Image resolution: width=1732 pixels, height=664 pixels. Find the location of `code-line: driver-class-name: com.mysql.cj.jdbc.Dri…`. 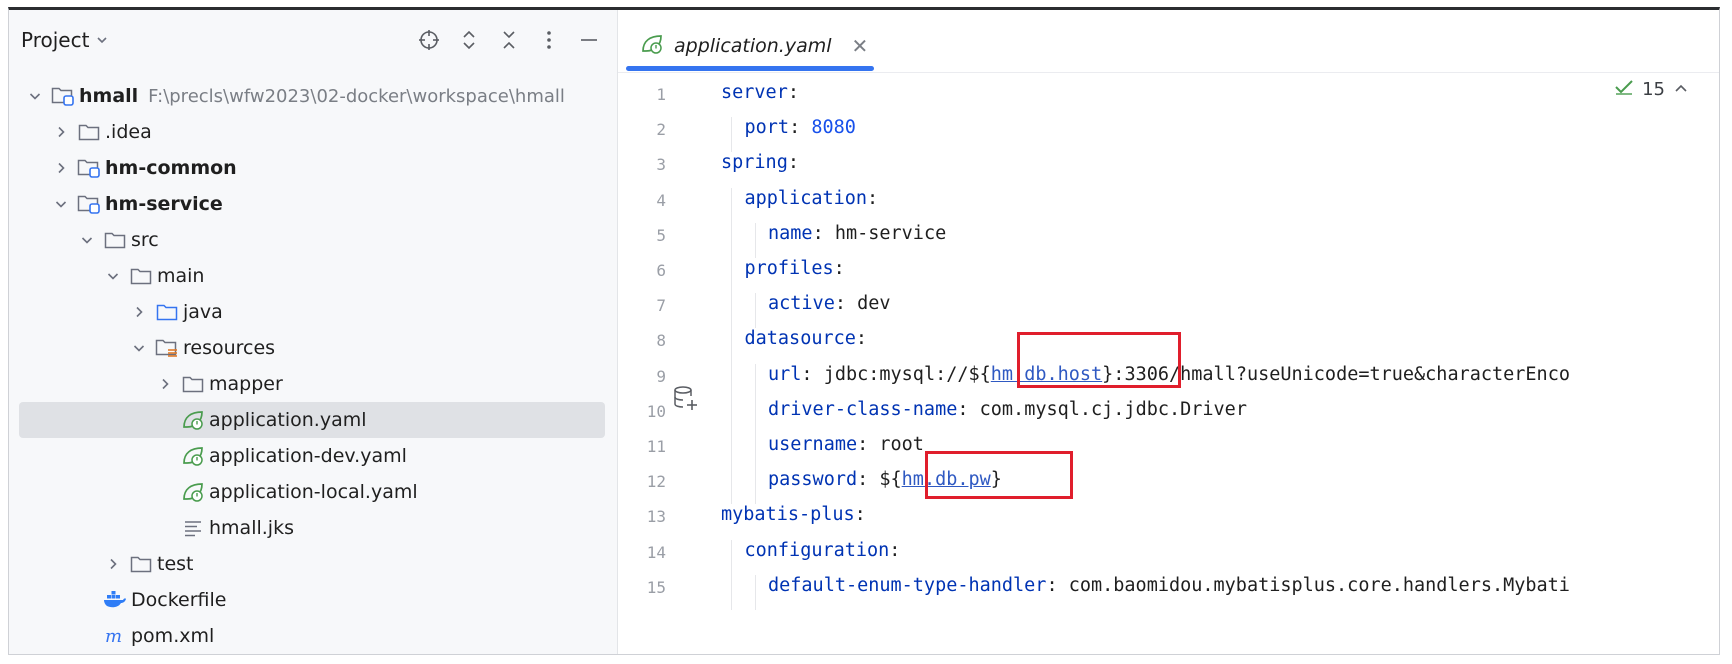

code-line: driver-class-name: com.mysql.cj.jdbc.Dri… is located at coordinates (1007, 409).